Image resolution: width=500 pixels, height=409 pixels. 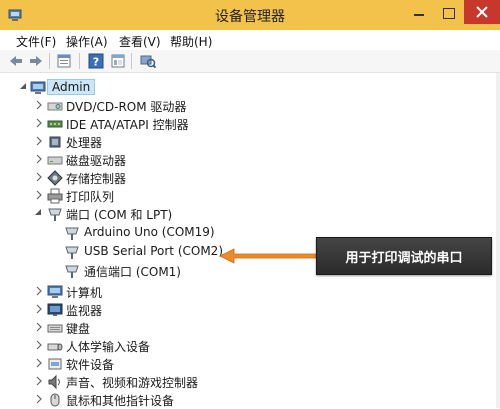 What do you see at coordinates (250, 15) in the screenshot?
I see `title-bar: 设备管理器` at bounding box center [250, 15].